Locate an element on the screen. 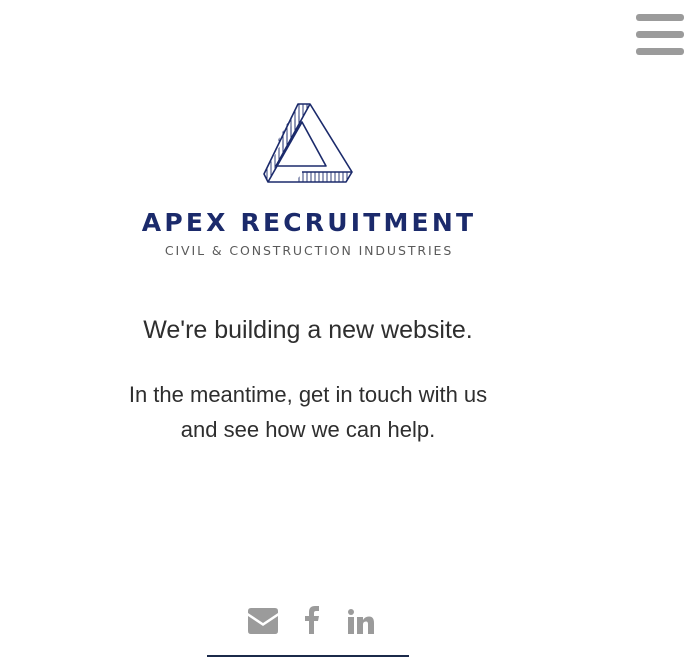 Image resolution: width=690 pixels, height=670 pixels. brand-tagline: CIVIL & CONSTRUCTION INDUSTRIES is located at coordinates (309, 250).